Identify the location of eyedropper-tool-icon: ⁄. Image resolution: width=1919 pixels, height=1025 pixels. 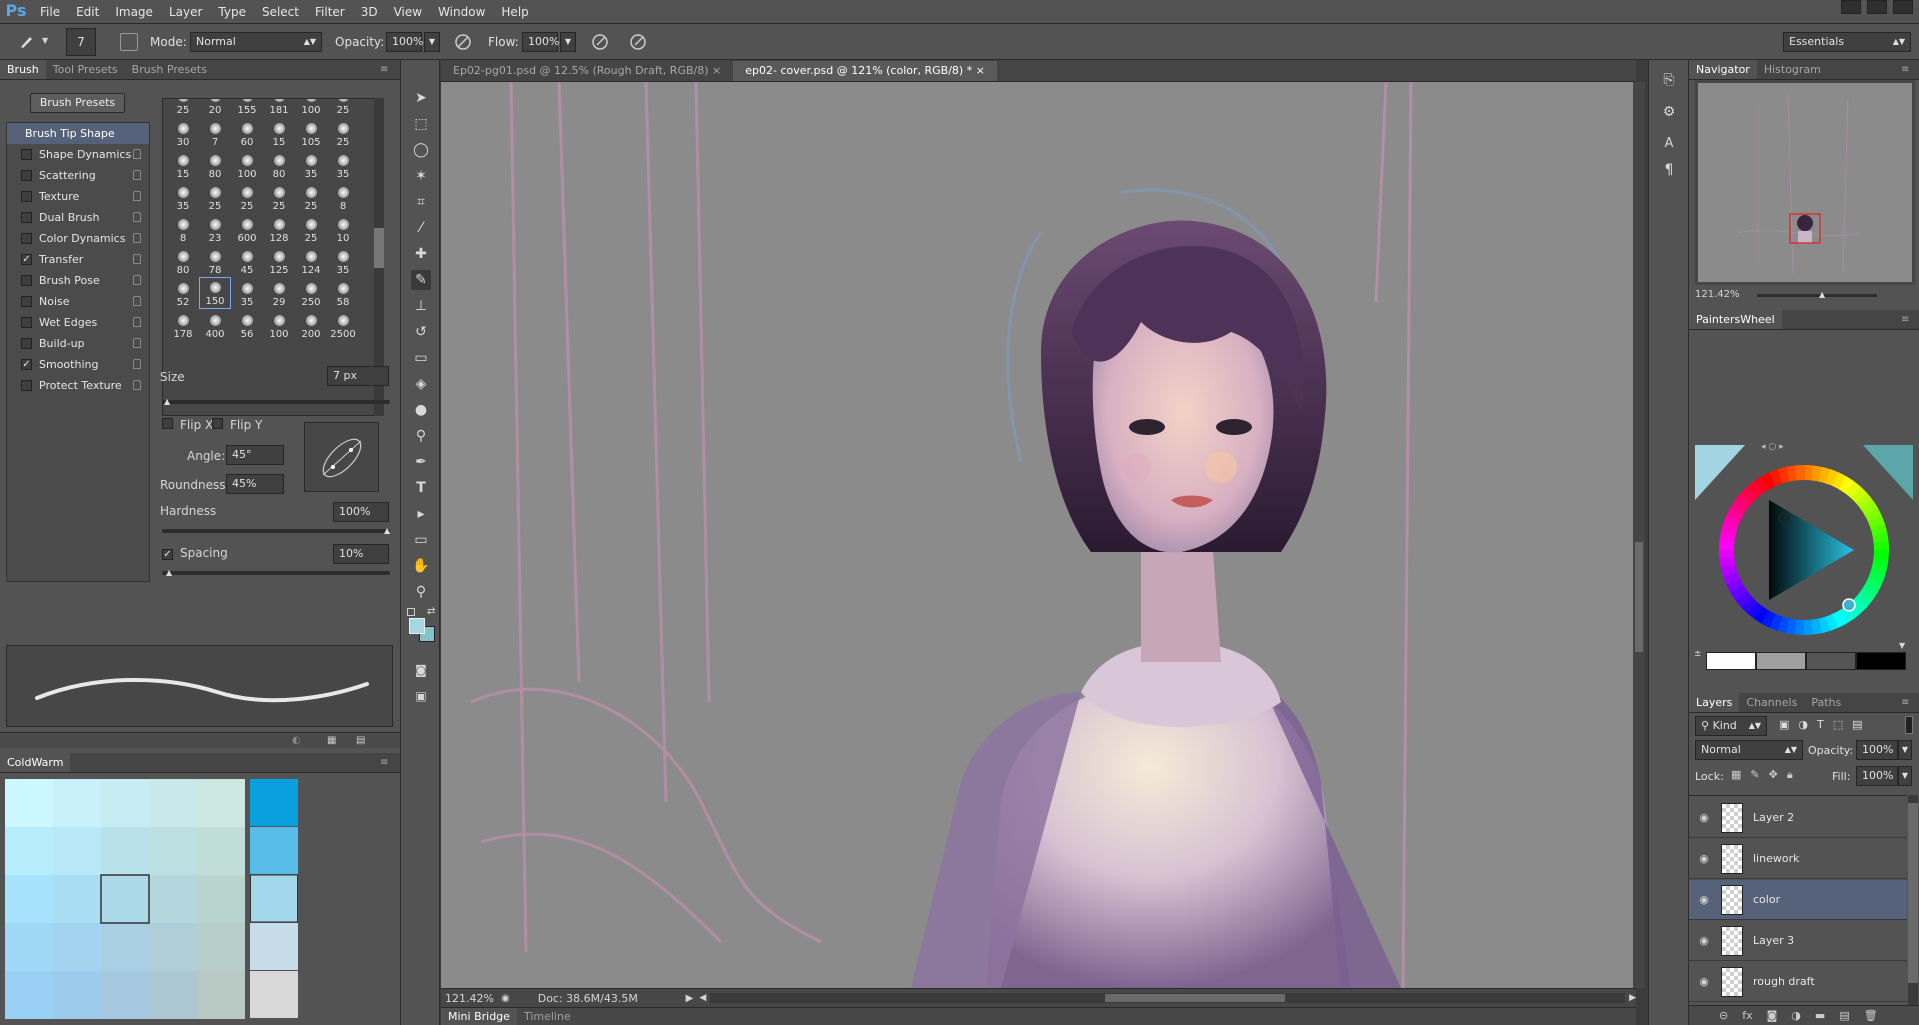
(421, 228).